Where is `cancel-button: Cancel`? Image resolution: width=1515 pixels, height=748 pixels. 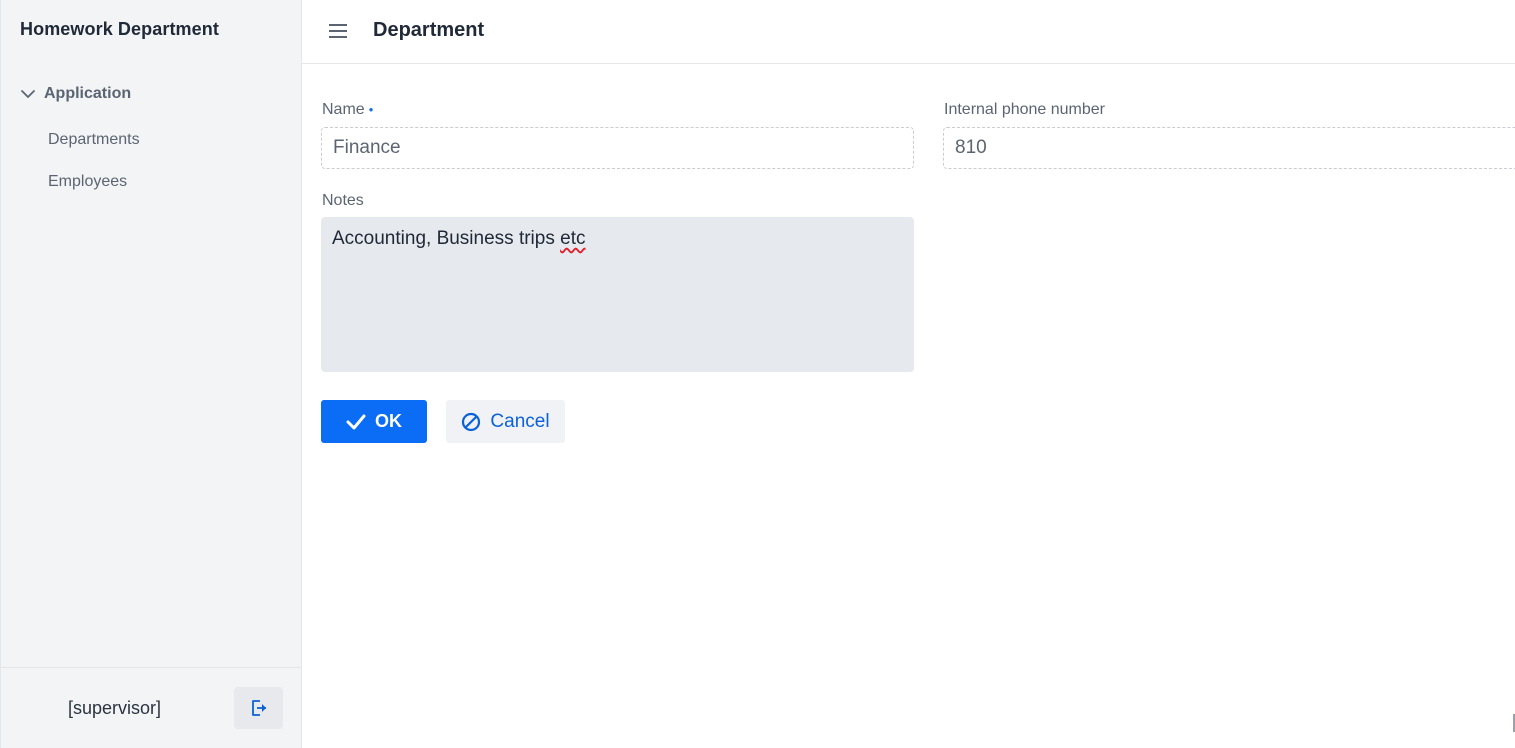
cancel-button: Cancel is located at coordinates (505, 421).